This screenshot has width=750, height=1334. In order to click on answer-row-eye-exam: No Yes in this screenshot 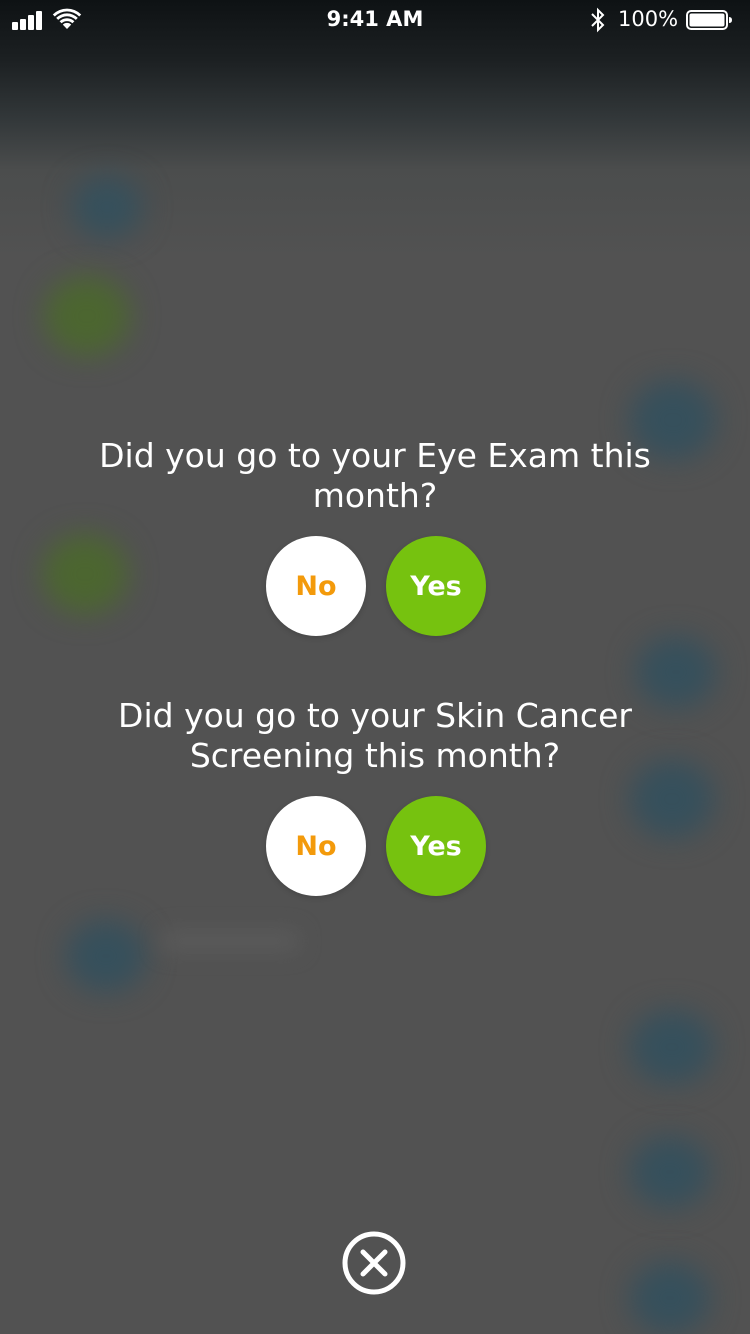, I will do `click(375, 586)`.